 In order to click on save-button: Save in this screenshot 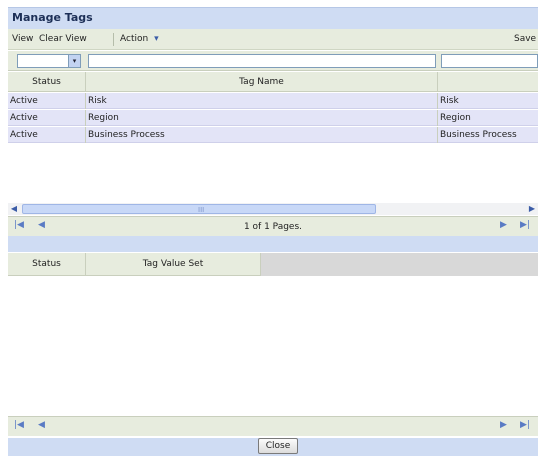, I will do `click(525, 39)`.